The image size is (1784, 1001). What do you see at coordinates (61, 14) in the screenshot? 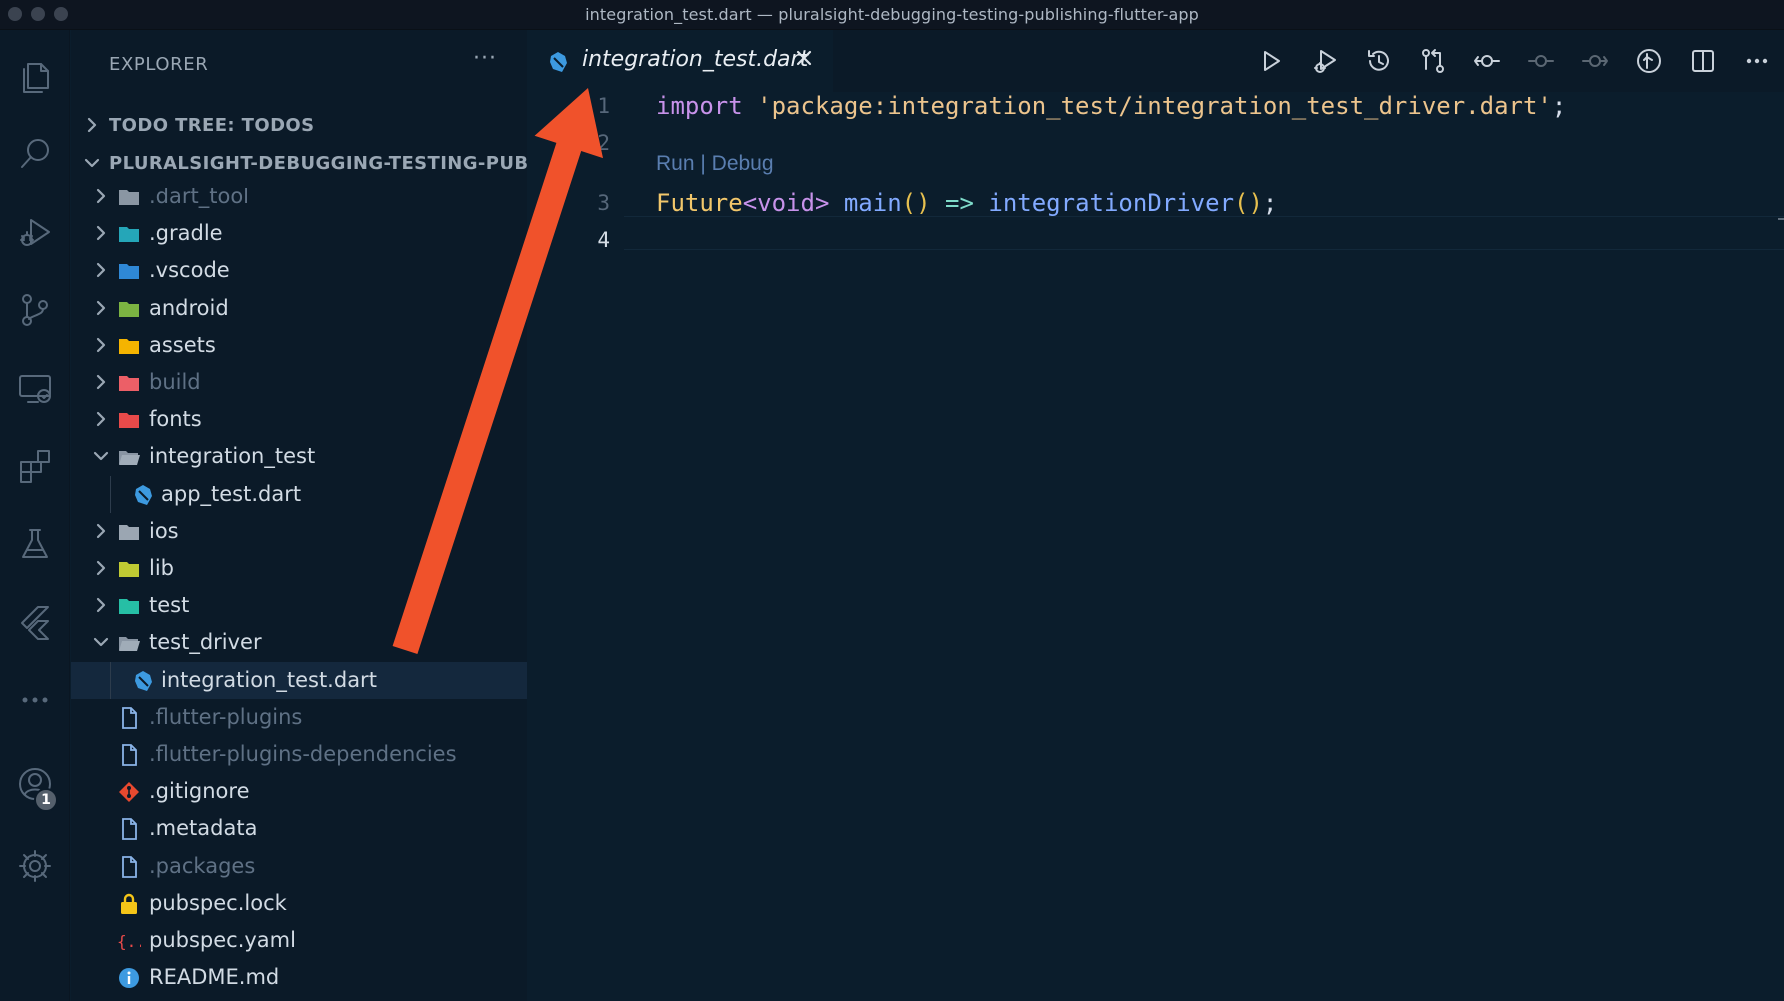
I see `zoom-window-button` at bounding box center [61, 14].